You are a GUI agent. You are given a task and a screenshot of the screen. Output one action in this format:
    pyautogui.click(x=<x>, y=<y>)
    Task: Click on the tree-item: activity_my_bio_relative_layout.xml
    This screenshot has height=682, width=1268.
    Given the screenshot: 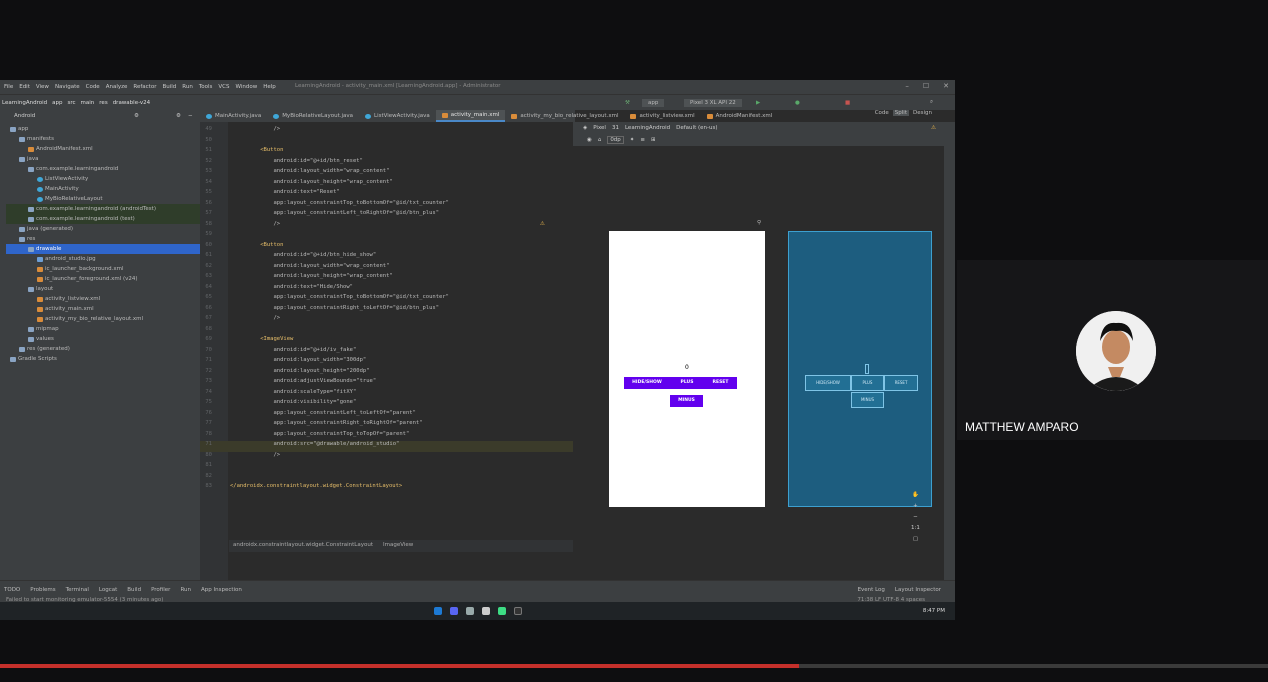 What is the action you would take?
    pyautogui.click(x=103, y=319)
    